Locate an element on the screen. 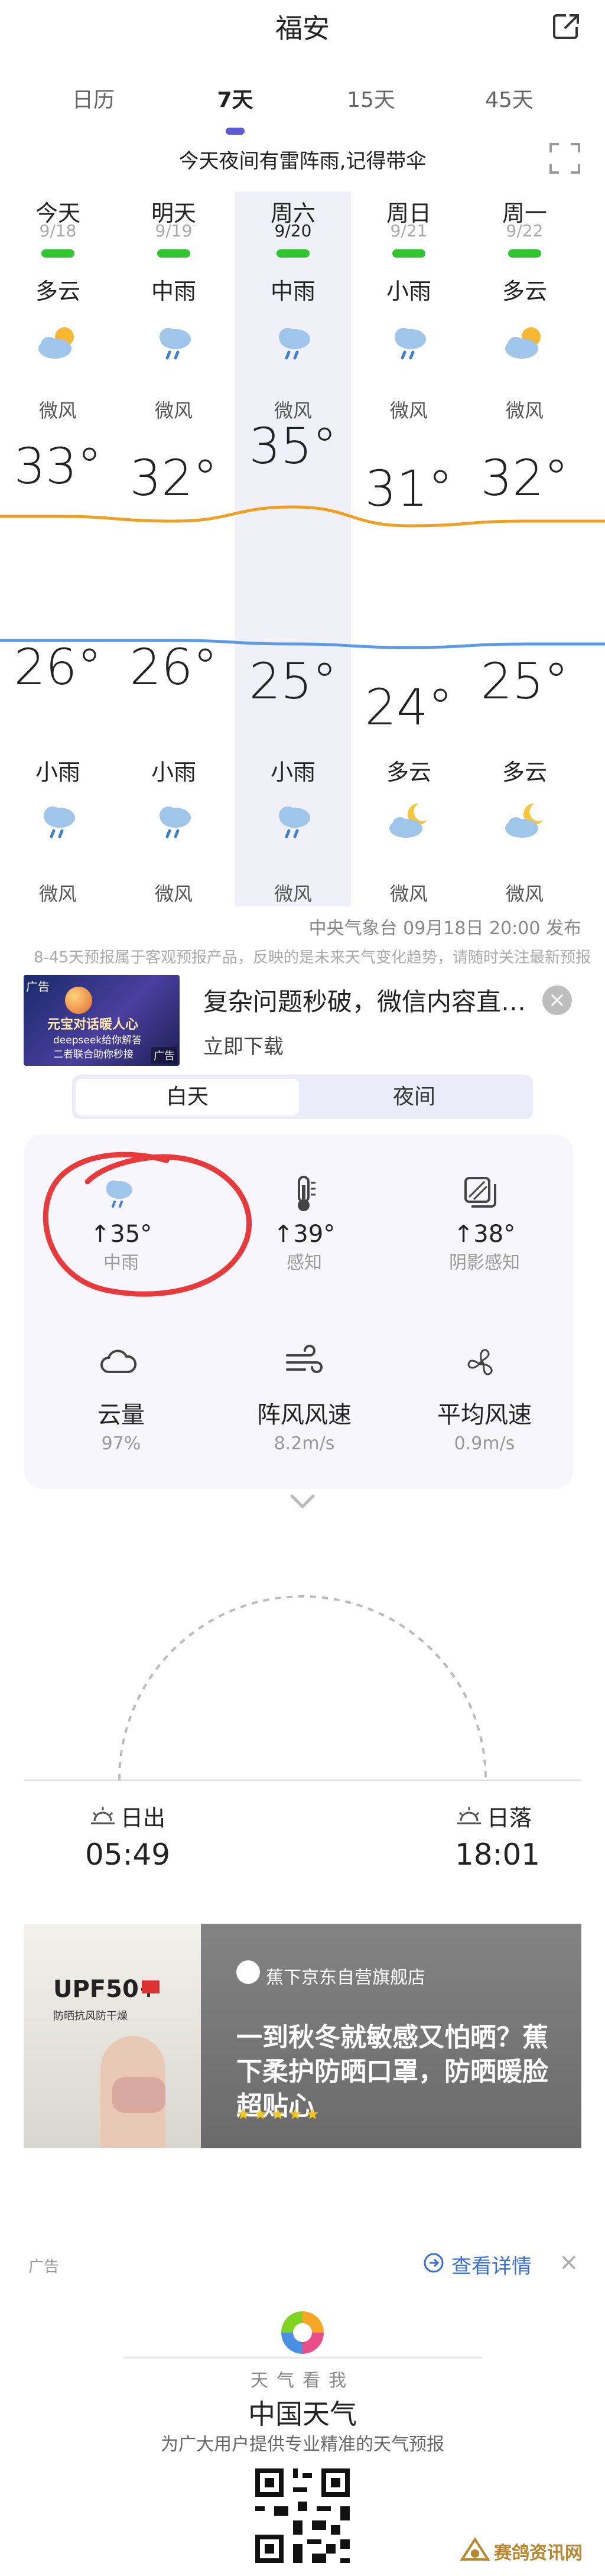  tab-indicator is located at coordinates (235, 131).